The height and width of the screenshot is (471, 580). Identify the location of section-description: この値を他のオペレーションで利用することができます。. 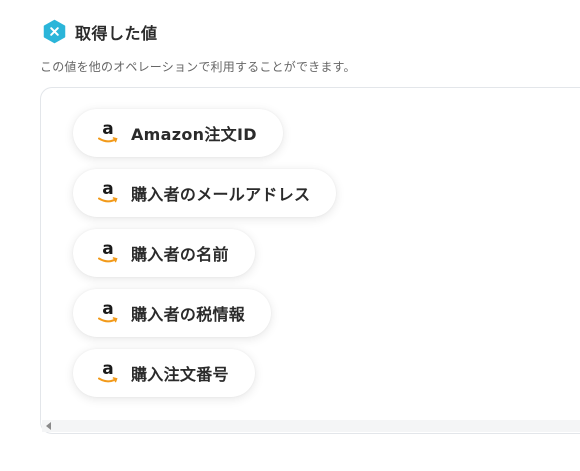
(198, 67).